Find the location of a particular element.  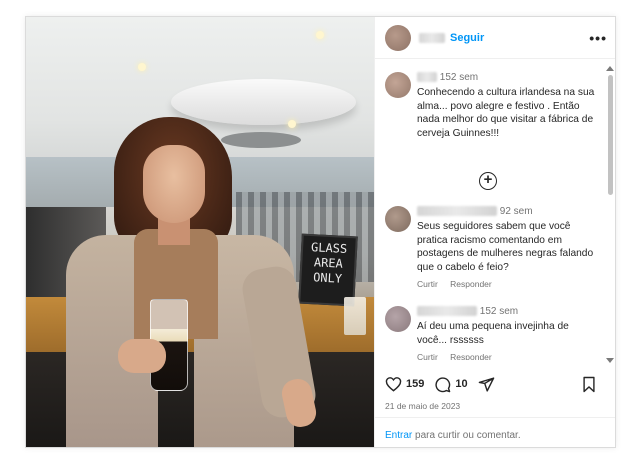

photo-woman-hand is located at coordinates (142, 356).